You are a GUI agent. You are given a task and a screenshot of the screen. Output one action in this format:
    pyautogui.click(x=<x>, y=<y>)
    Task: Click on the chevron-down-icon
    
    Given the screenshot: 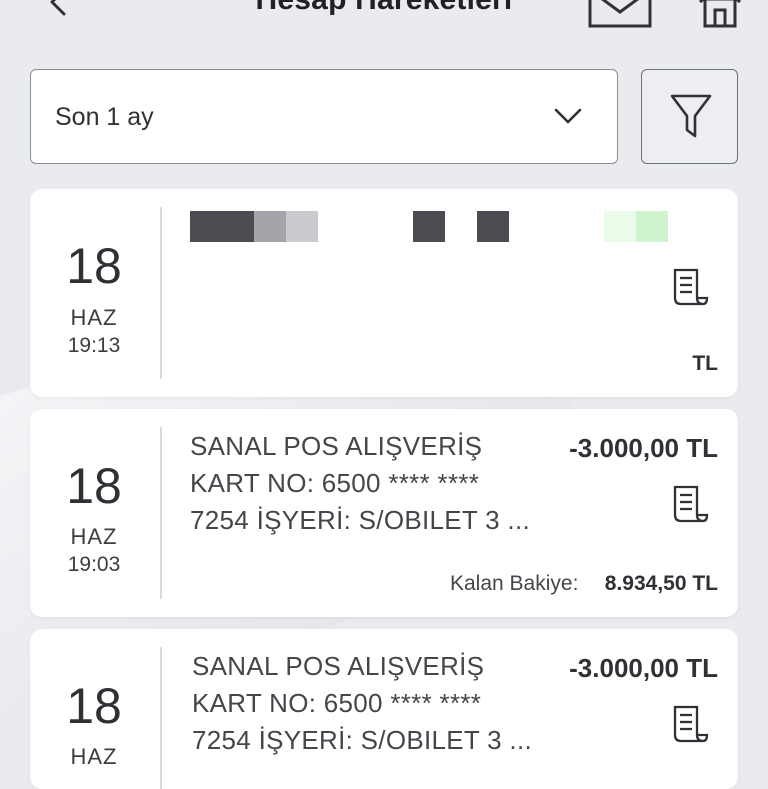 What is the action you would take?
    pyautogui.click(x=568, y=116)
    